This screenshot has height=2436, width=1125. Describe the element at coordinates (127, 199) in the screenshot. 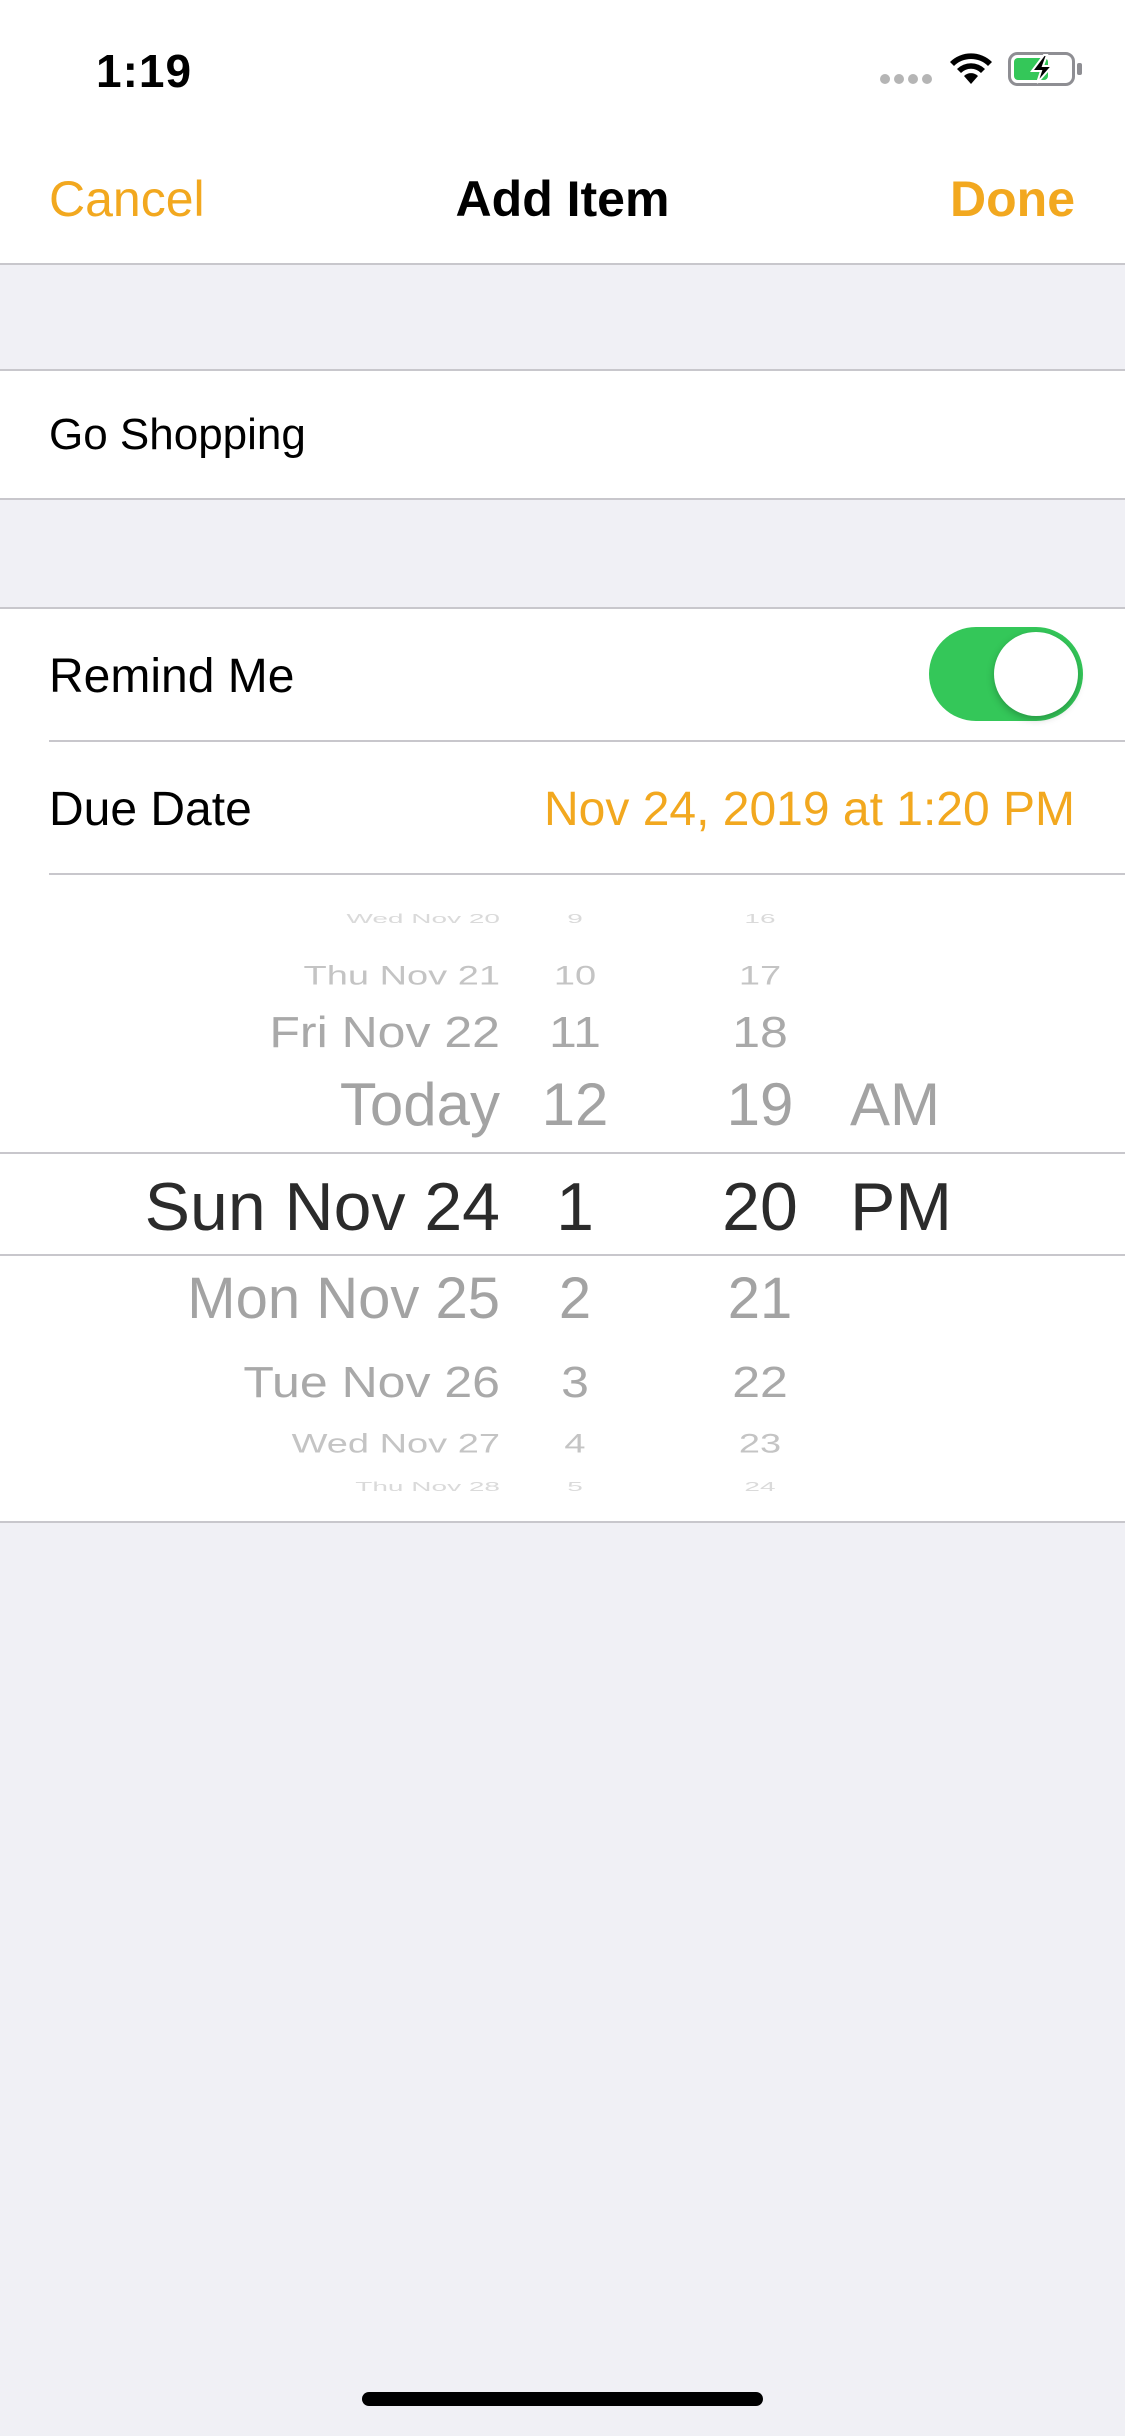

I see `cancel-button: Cancel` at that location.